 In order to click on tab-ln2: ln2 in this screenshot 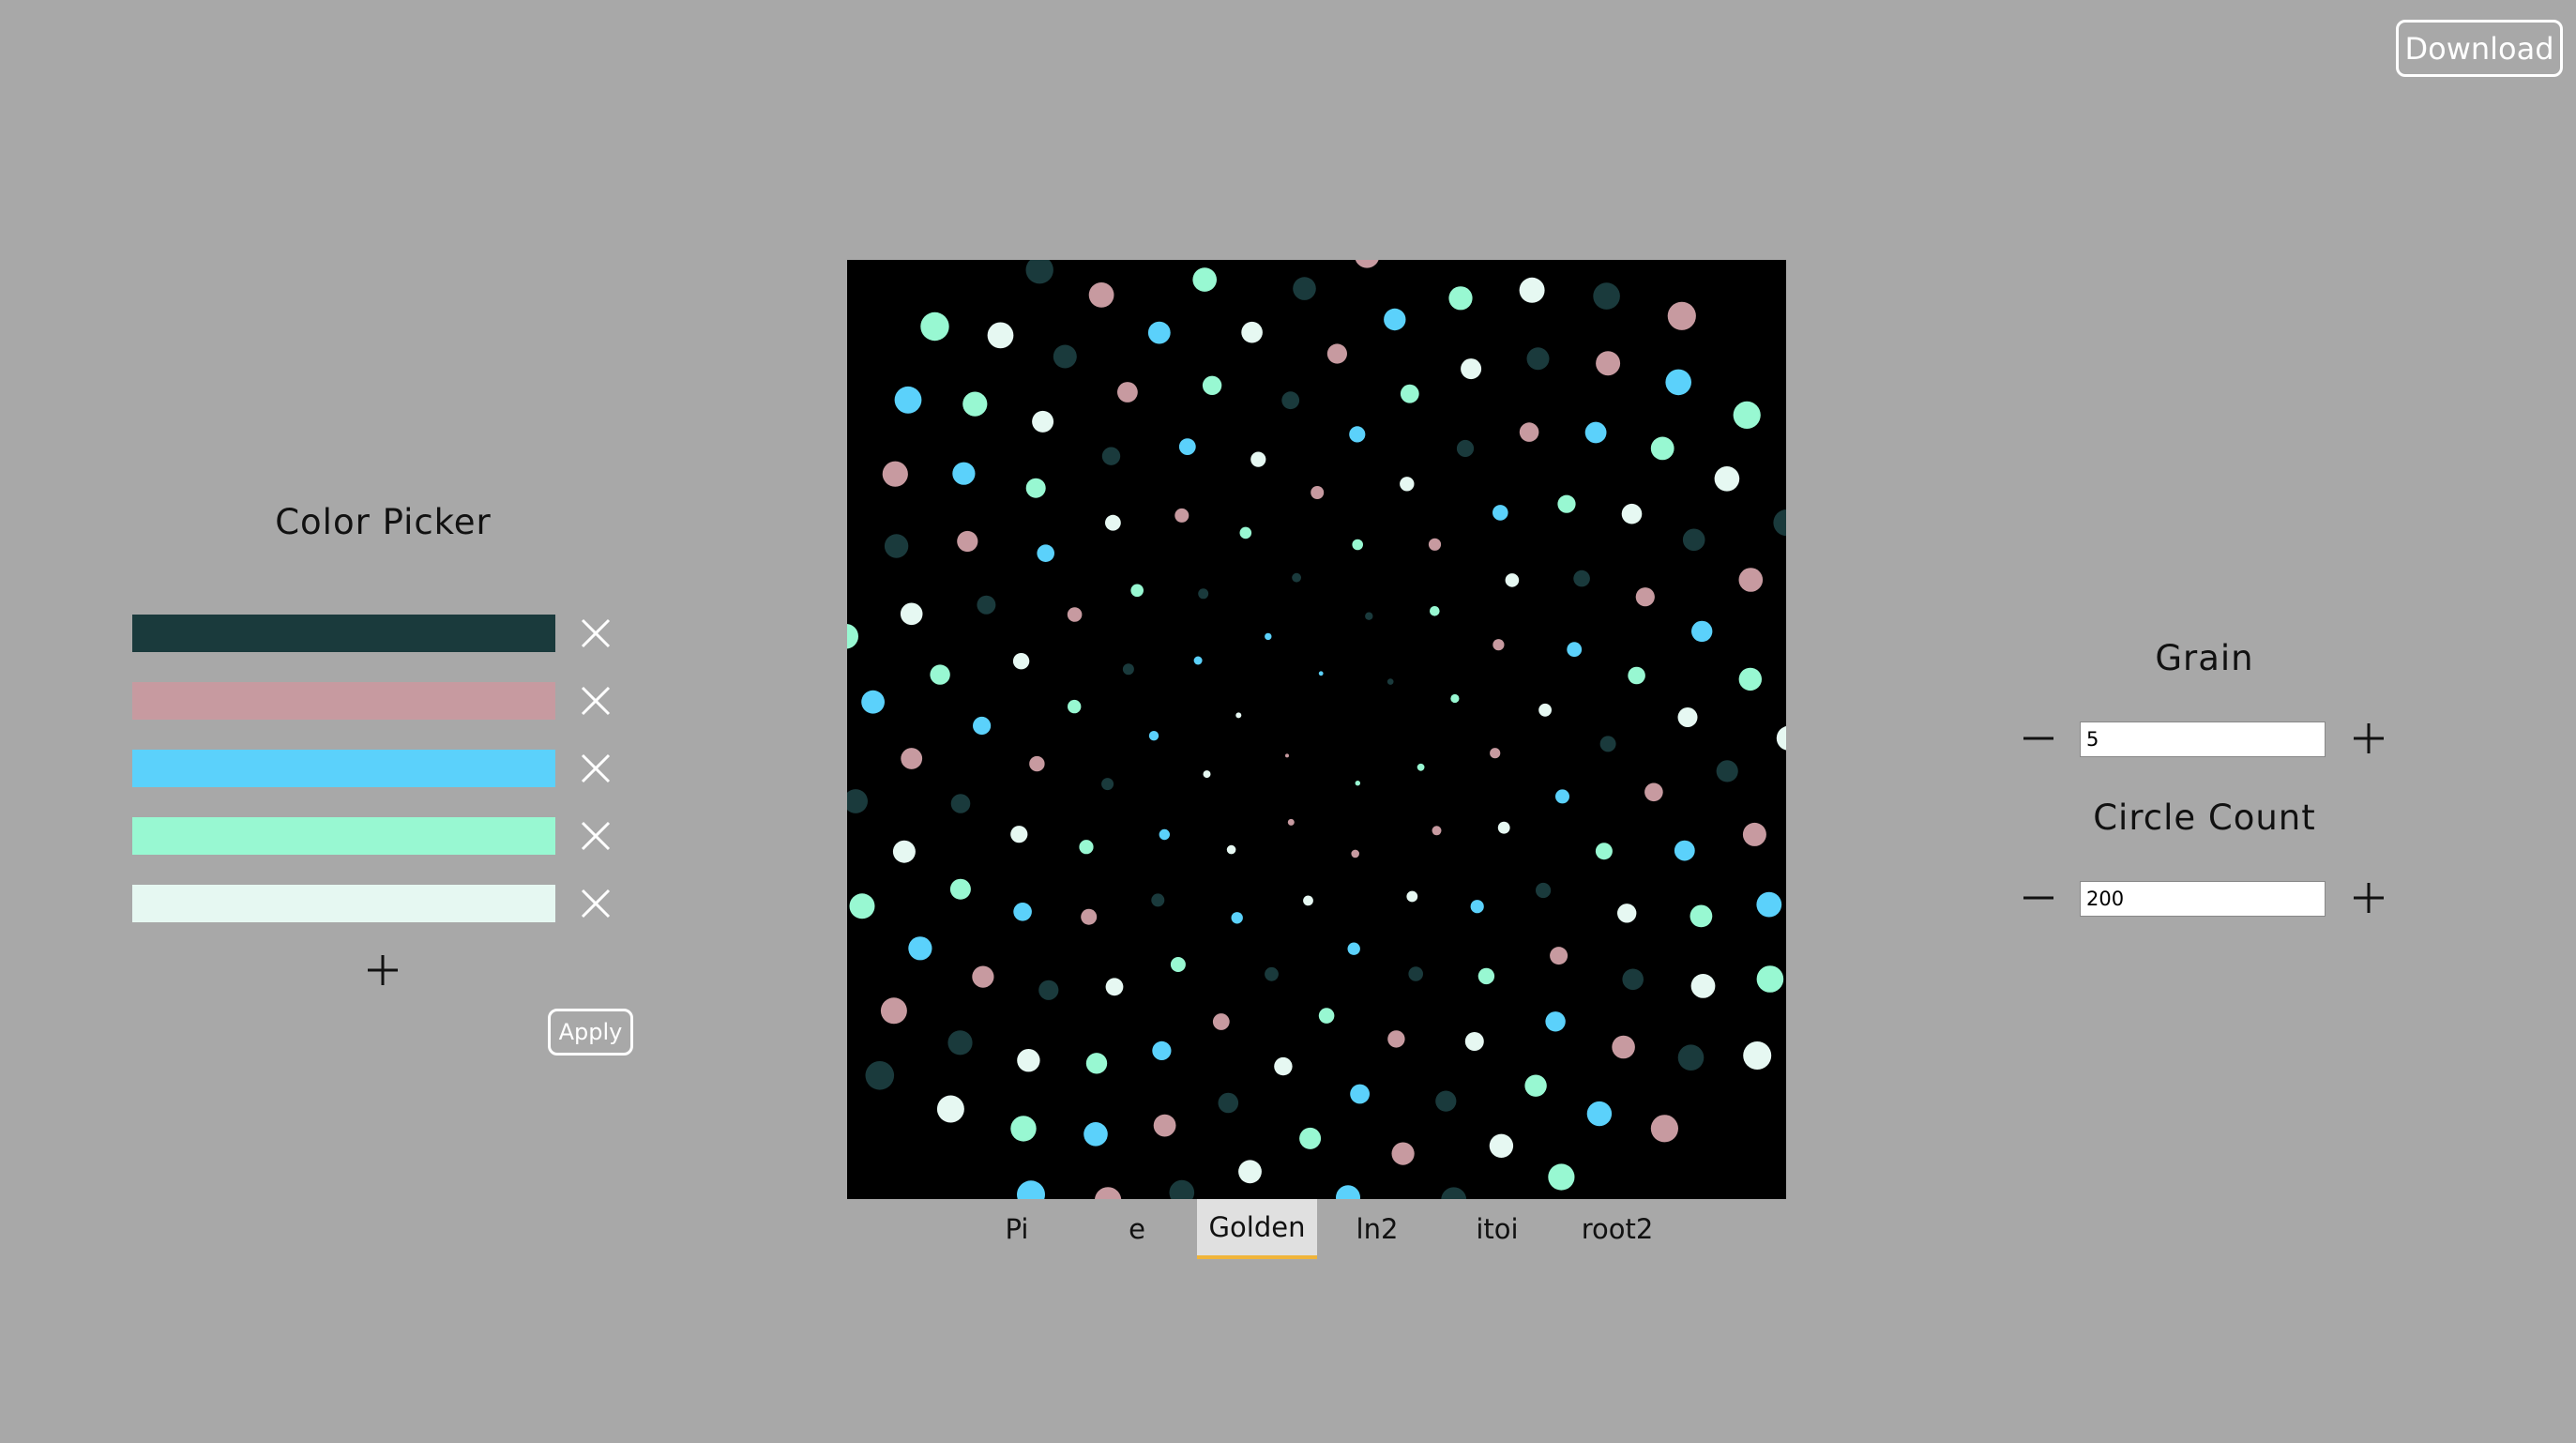, I will do `click(1377, 1229)`.